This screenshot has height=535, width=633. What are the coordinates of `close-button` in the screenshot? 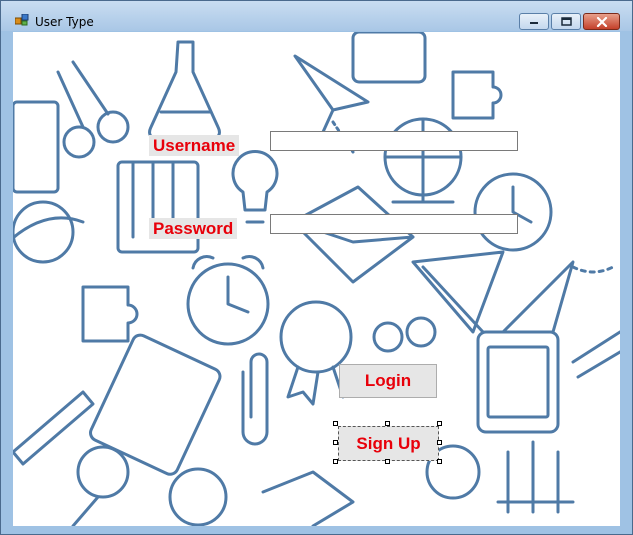 It's located at (601, 21).